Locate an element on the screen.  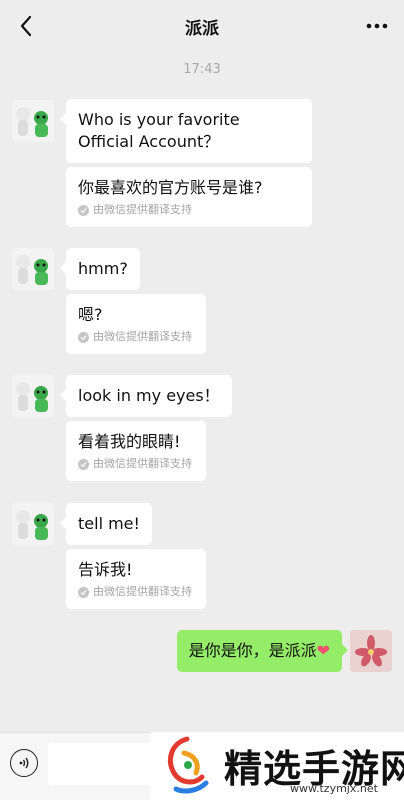
message-bubble: hmm? is located at coordinates (100, 269).